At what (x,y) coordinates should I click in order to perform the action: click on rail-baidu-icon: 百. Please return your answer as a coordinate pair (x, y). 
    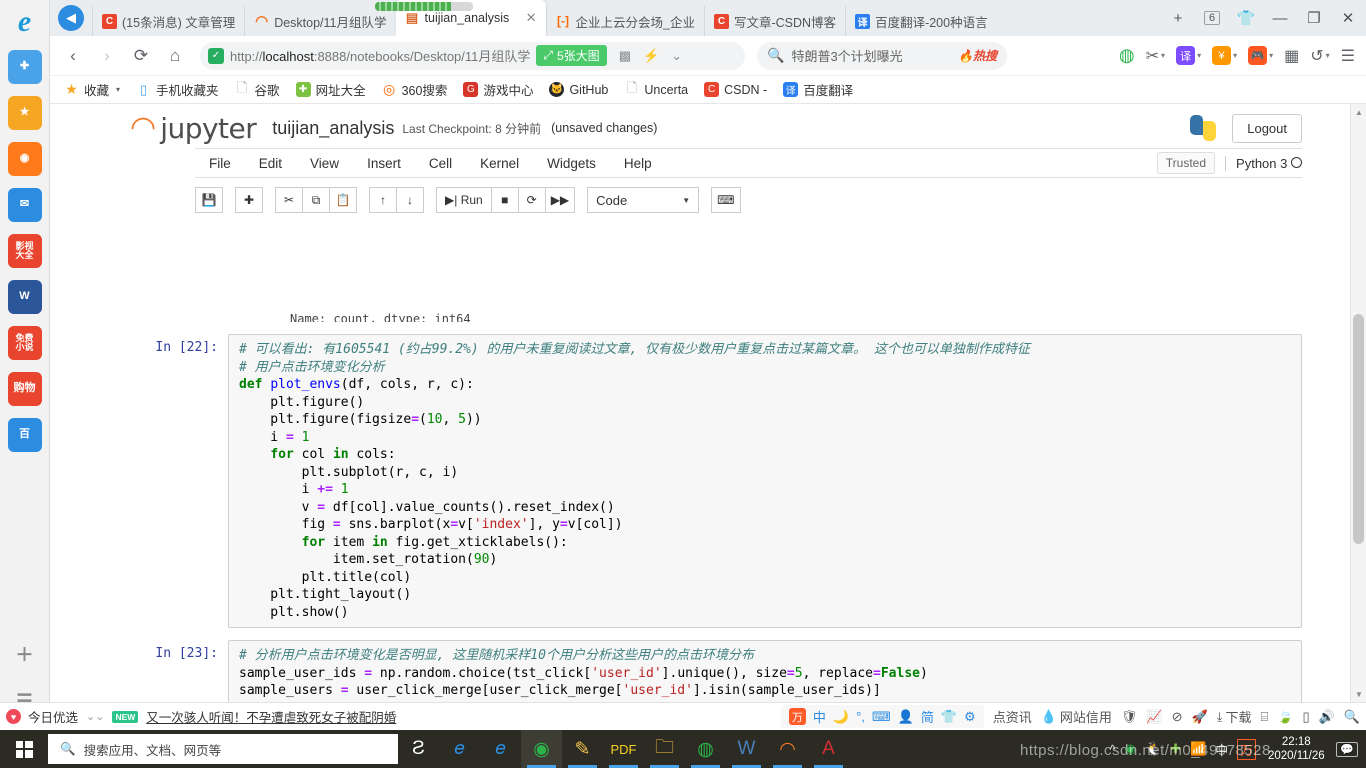
    Looking at the image, I should click on (24, 435).